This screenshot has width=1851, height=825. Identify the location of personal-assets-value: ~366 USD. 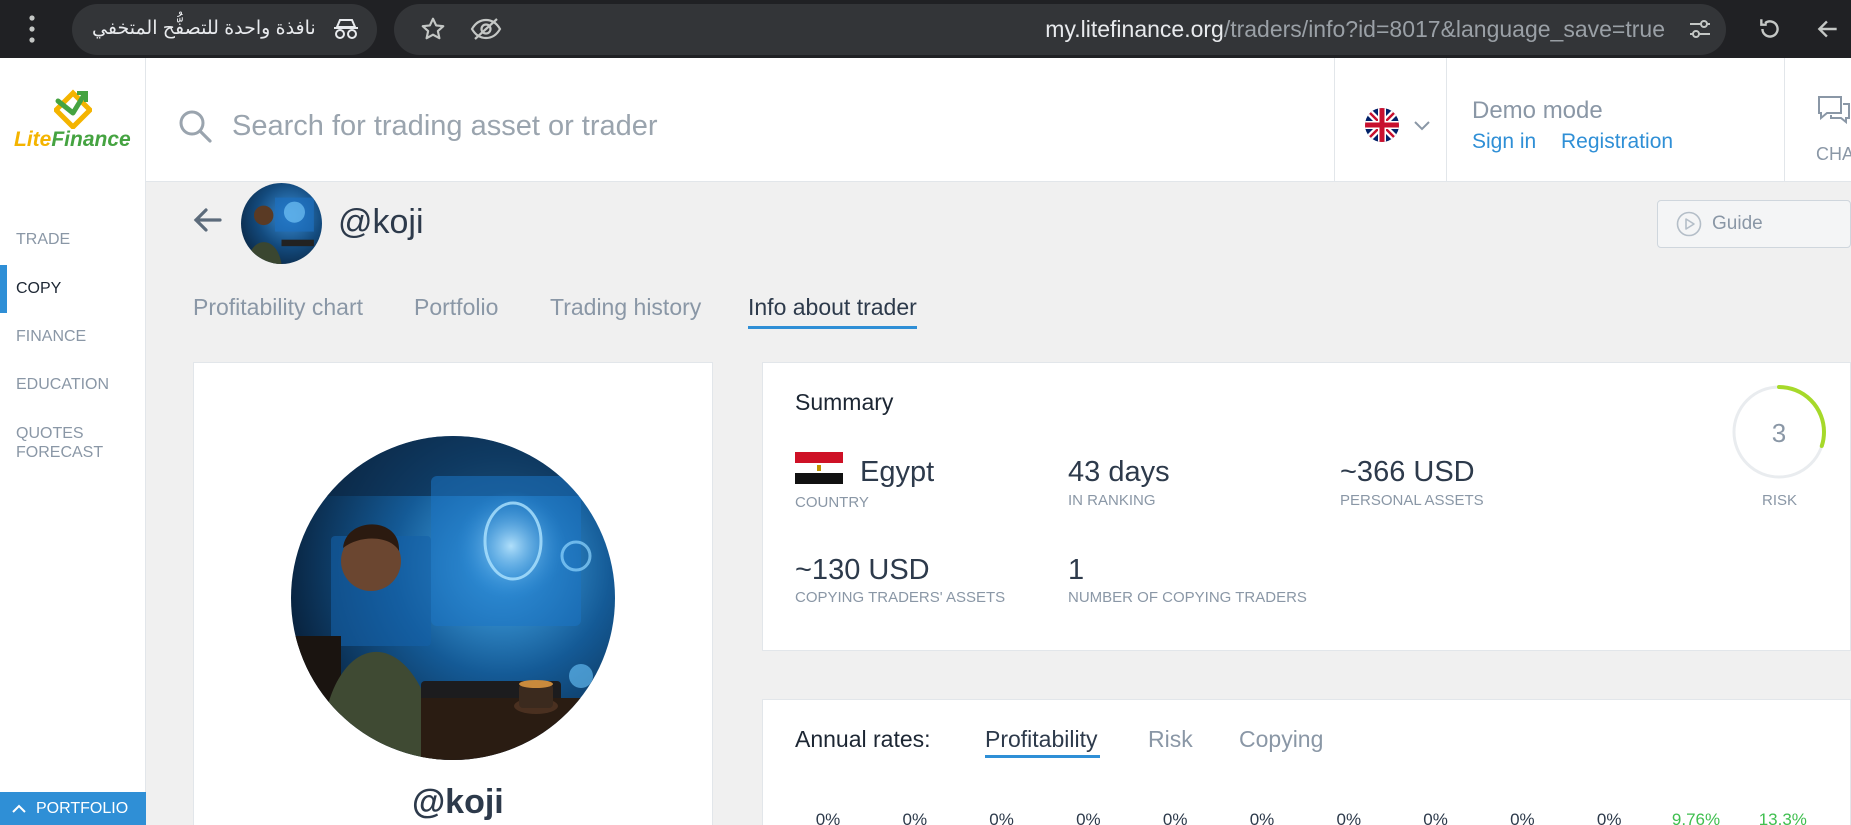
(1407, 472).